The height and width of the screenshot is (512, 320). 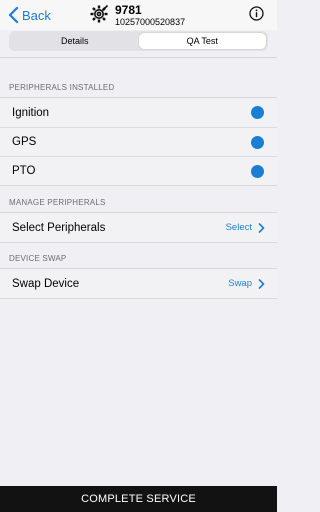 What do you see at coordinates (36, 15) in the screenshot?
I see `back-label: Back` at bounding box center [36, 15].